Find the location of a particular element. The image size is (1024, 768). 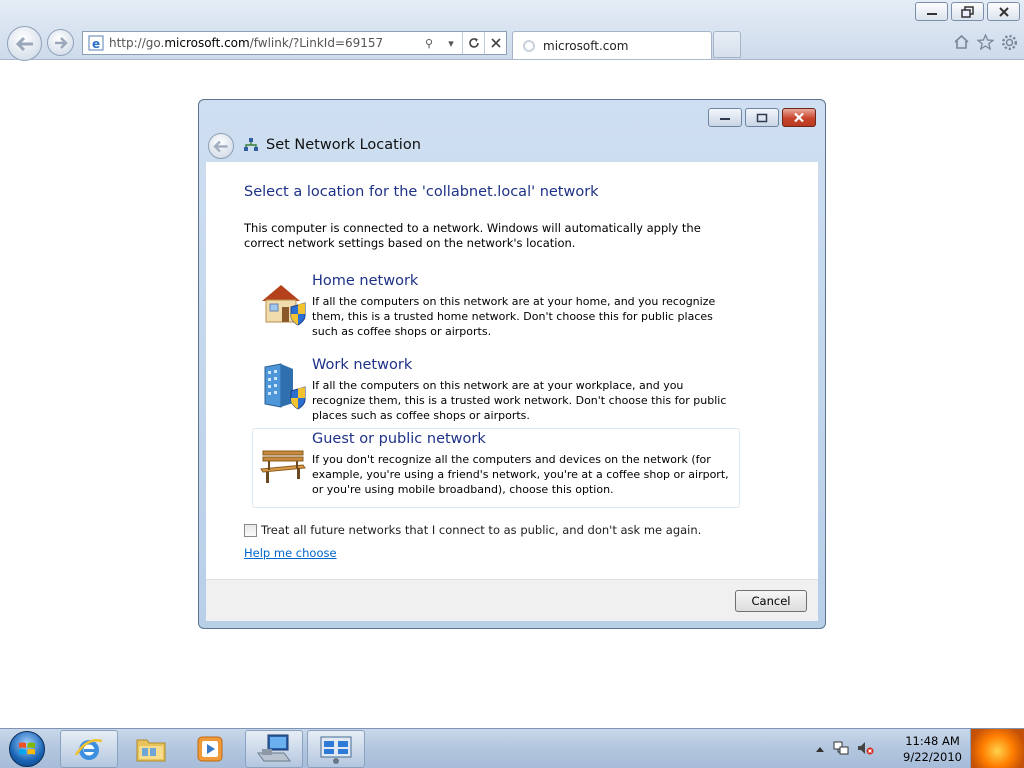

system-tray is located at coordinates (844, 748).